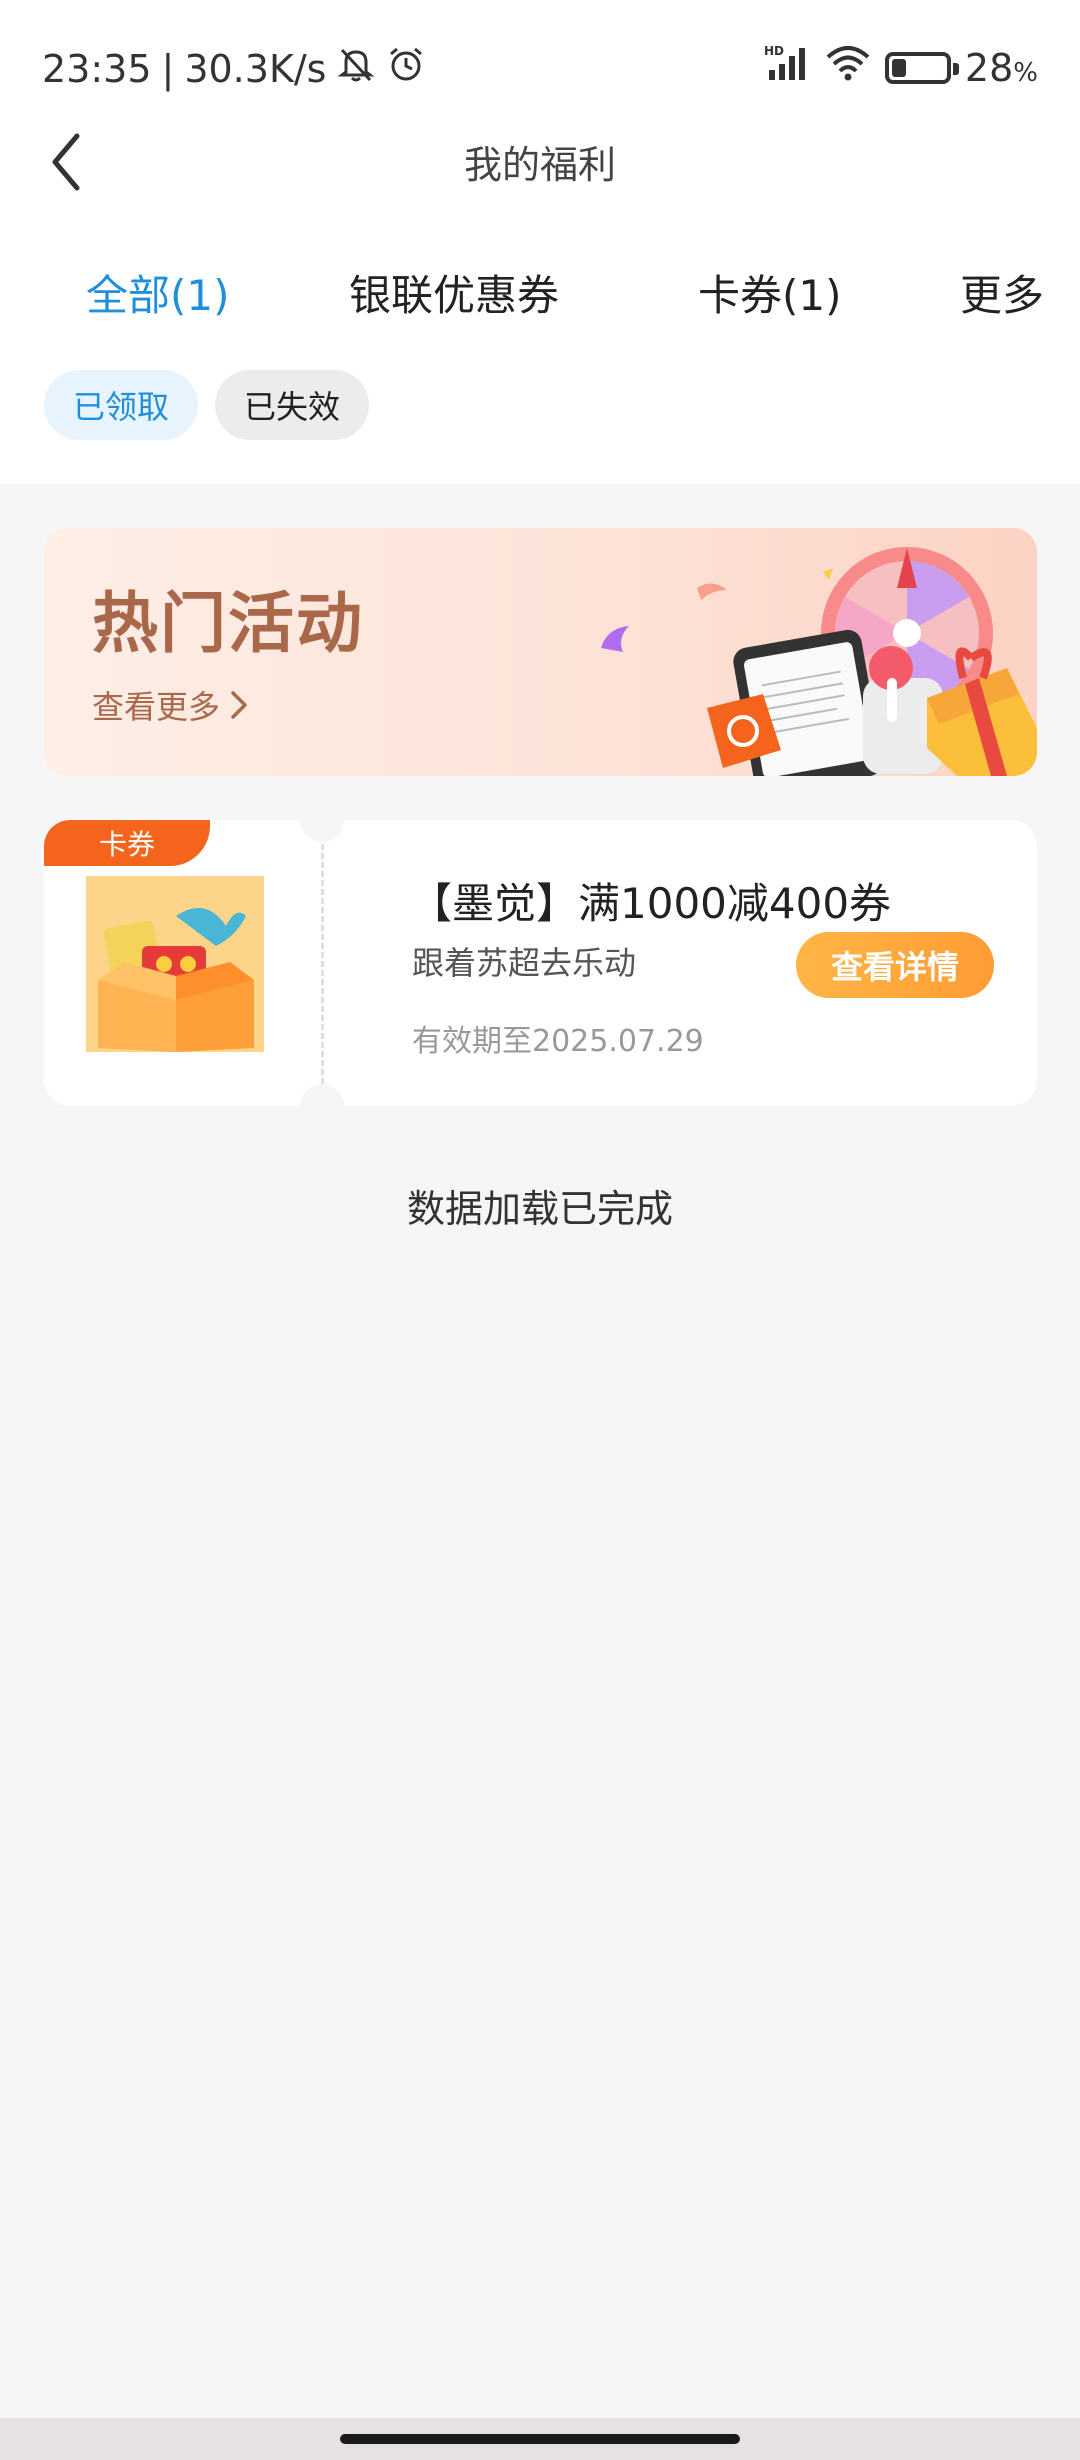 This screenshot has width=1080, height=2460. What do you see at coordinates (322, 964) in the screenshot?
I see `card-divider` at bounding box center [322, 964].